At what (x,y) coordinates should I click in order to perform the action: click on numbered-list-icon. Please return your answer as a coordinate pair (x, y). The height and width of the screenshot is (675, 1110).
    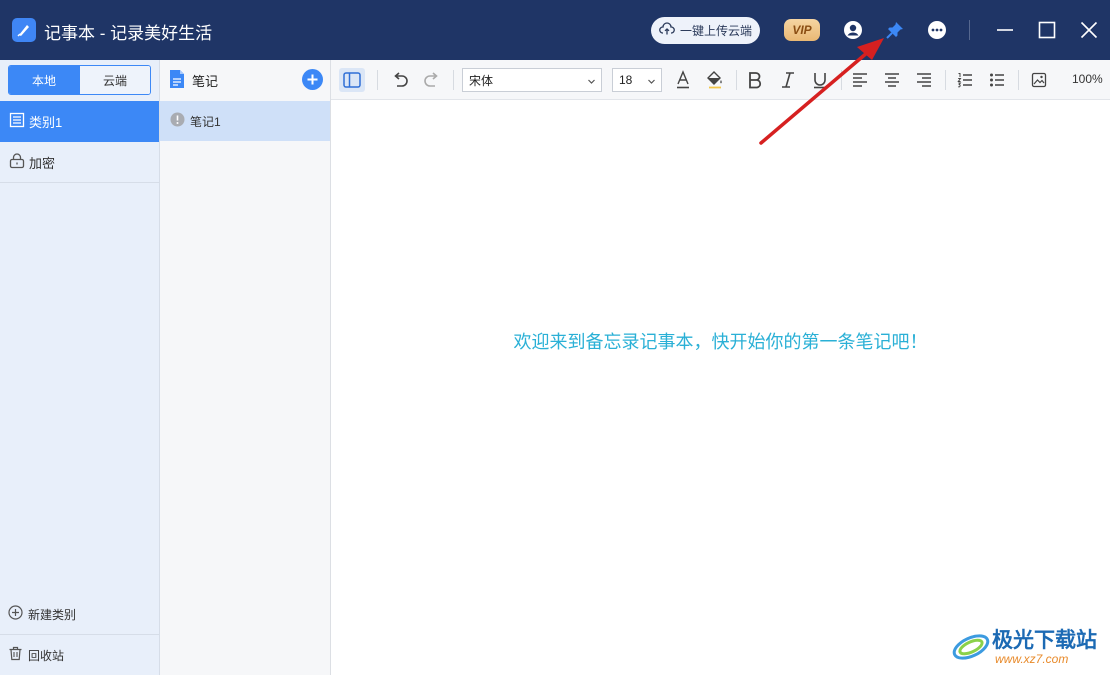
    Looking at the image, I should click on (965, 80).